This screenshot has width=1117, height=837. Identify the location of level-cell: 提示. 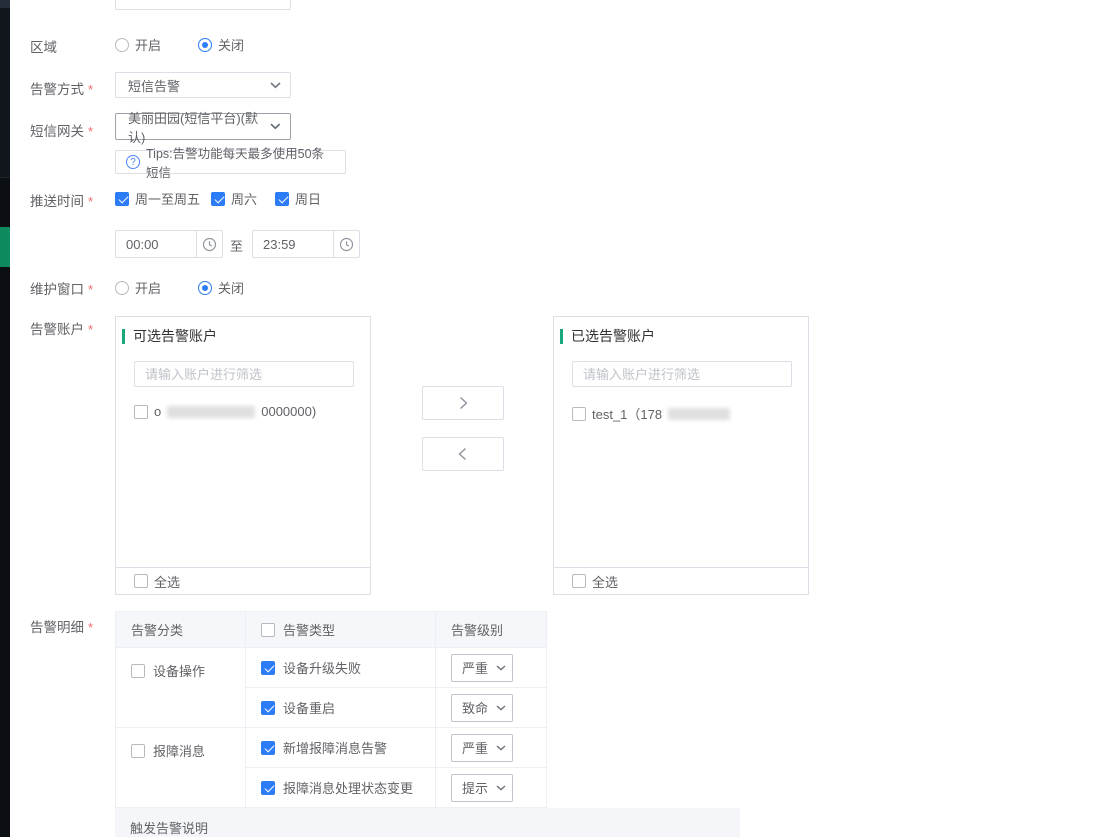
(491, 787).